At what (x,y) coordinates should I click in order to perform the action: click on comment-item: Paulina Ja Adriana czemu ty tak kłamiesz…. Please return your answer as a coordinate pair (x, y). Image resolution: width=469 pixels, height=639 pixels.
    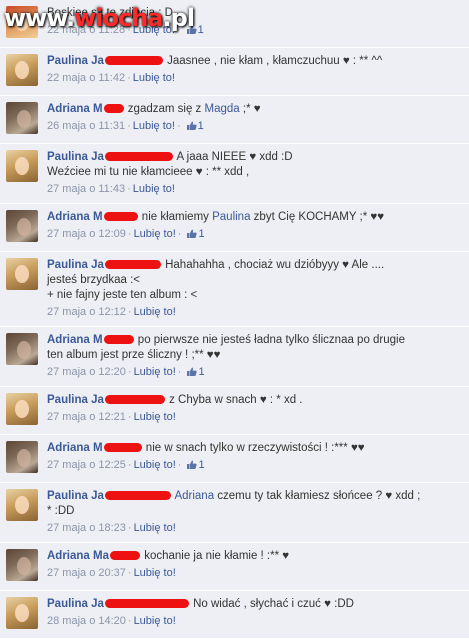
    Looking at the image, I should click on (234, 513).